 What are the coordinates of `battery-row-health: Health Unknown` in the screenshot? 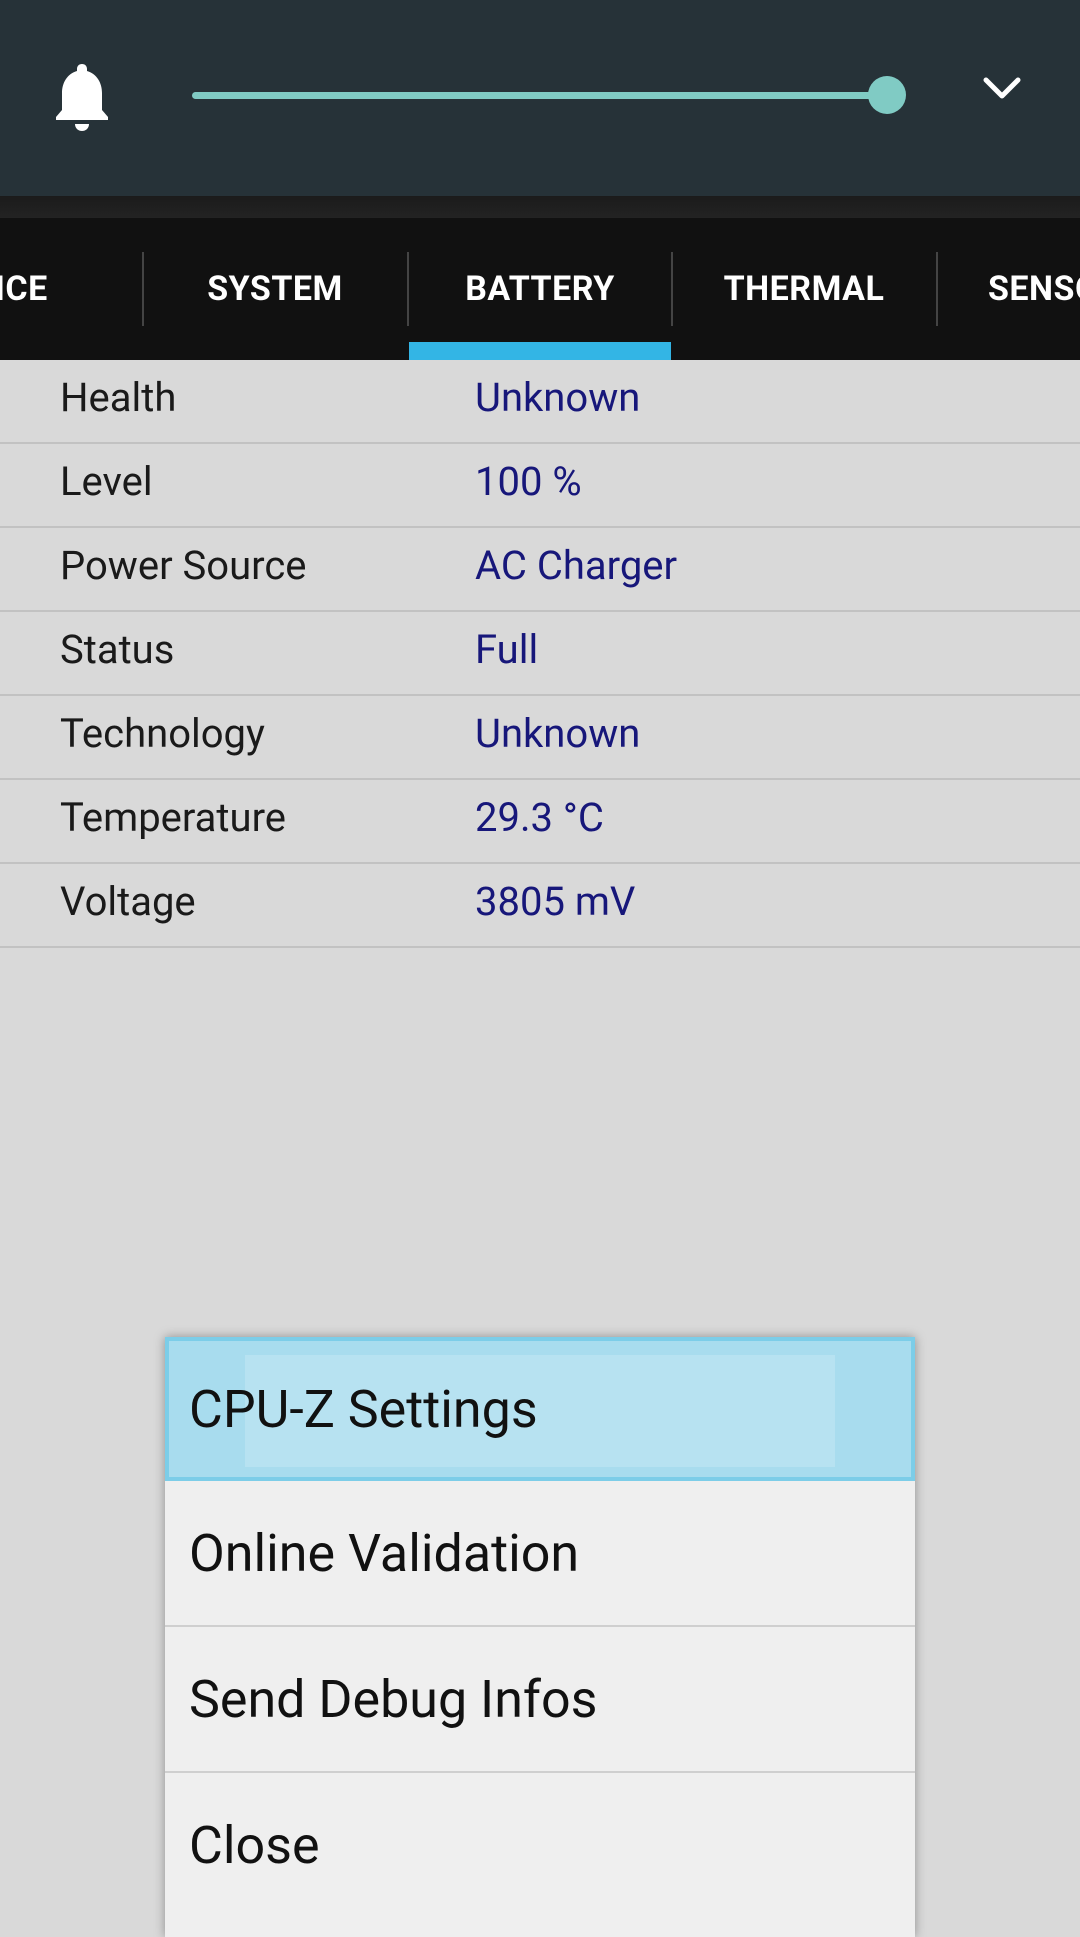 It's located at (540, 402).